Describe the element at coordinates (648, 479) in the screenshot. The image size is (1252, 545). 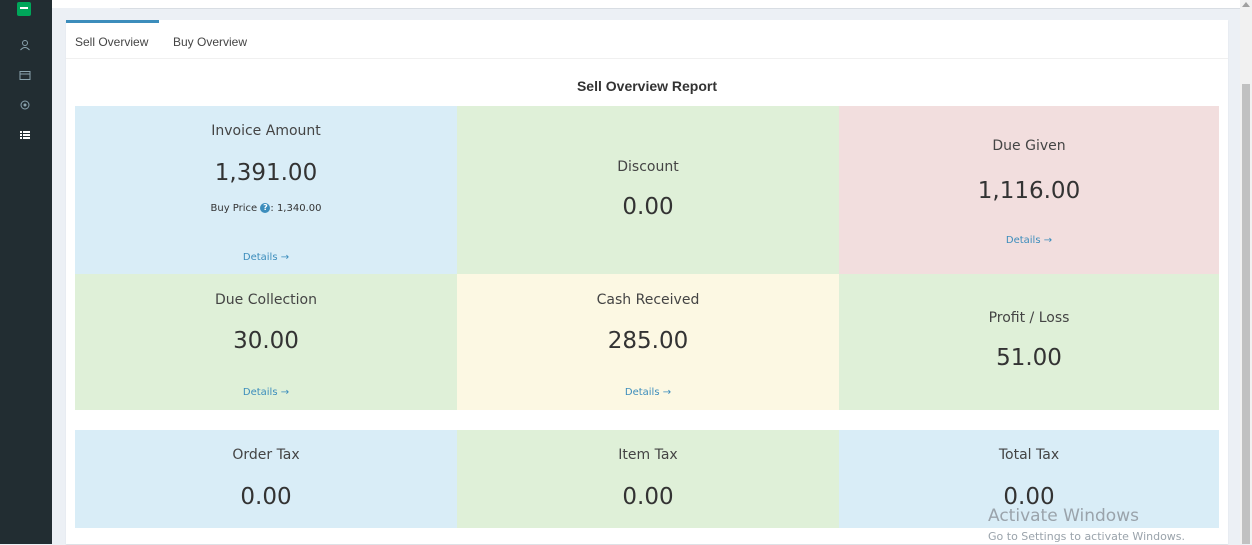
I see `item-tax-card: Item Tax 0.00` at that location.